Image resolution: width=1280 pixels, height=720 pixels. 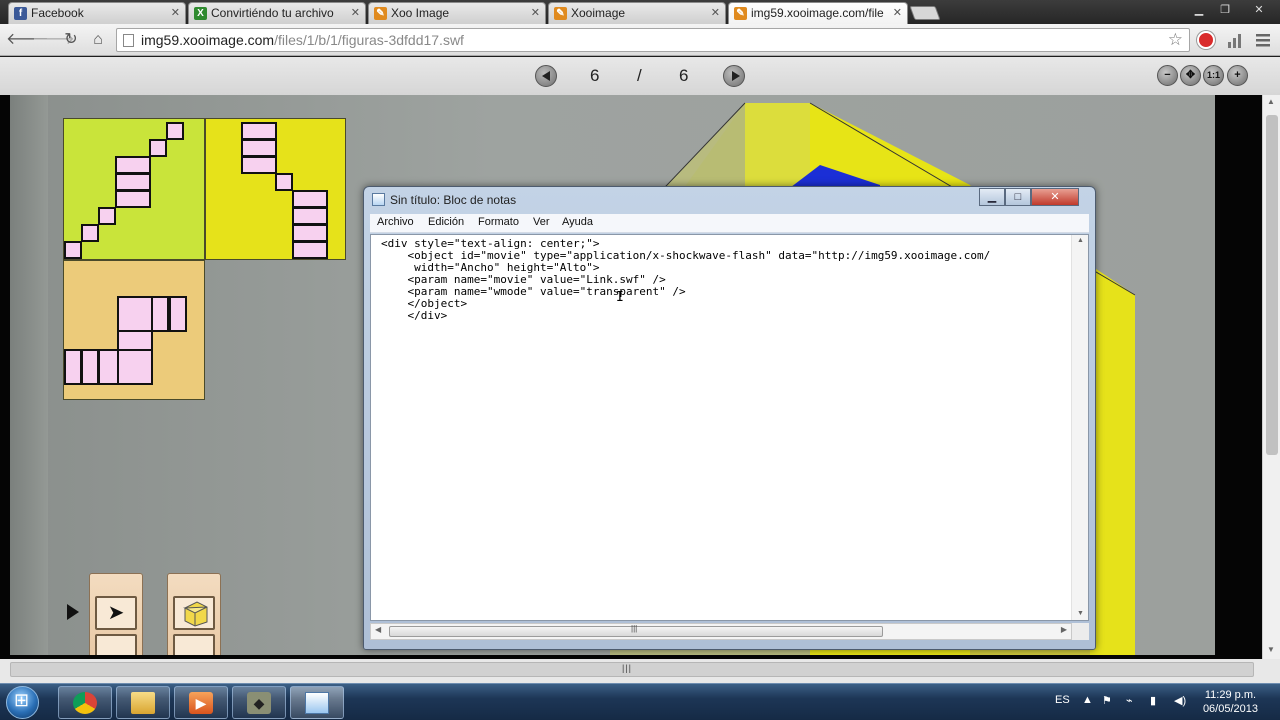 I want to click on show-hidden-icons-icon: ▲, so click(x=1087, y=700).